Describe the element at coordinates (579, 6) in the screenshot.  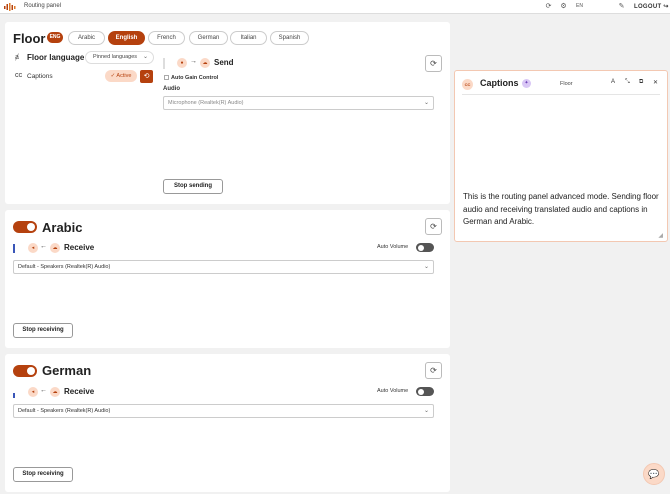
I see `language-selector: EN` at that location.